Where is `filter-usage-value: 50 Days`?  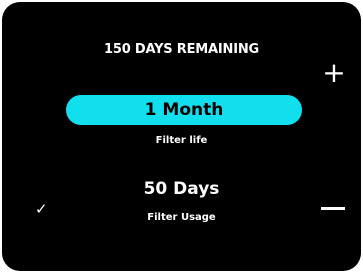
filter-usage-value: 50 Days is located at coordinates (182, 189).